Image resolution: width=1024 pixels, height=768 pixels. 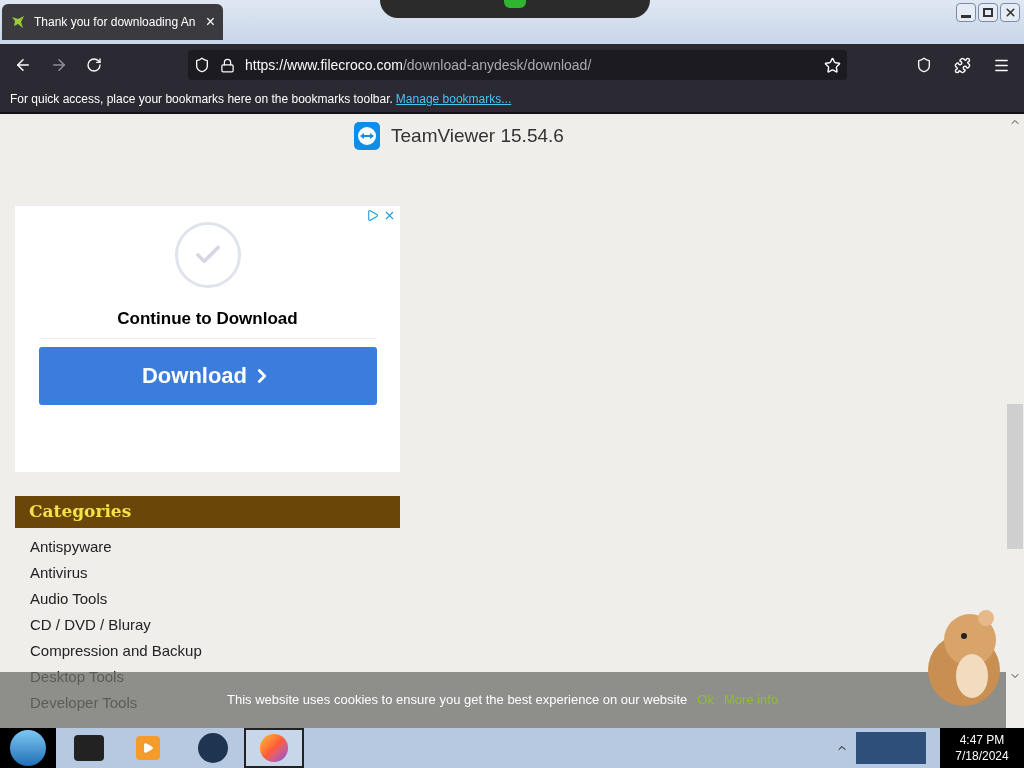 I want to click on extensions-icon, so click(x=962, y=65).